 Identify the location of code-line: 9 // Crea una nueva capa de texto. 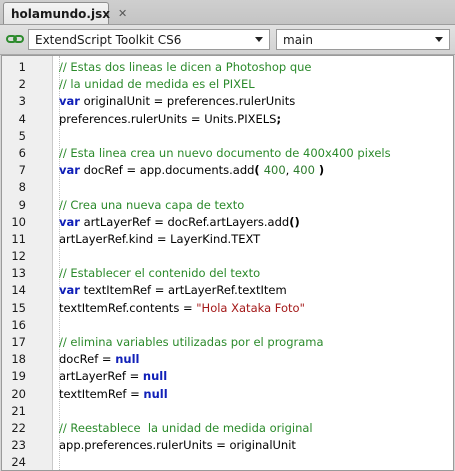
(236, 205).